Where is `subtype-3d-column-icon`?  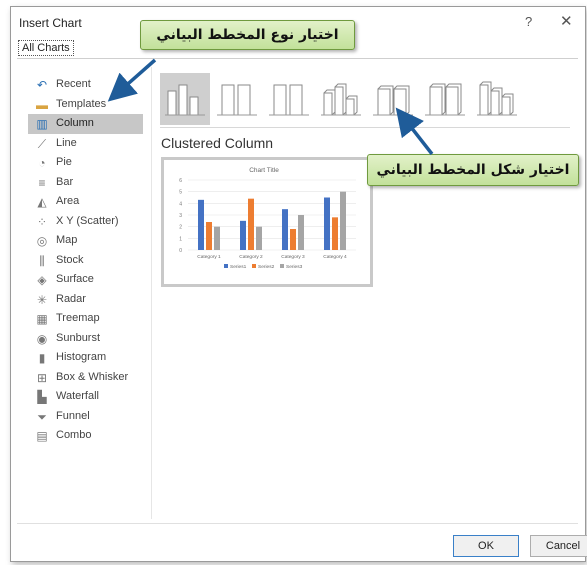
subtype-3d-column-icon is located at coordinates (497, 98).